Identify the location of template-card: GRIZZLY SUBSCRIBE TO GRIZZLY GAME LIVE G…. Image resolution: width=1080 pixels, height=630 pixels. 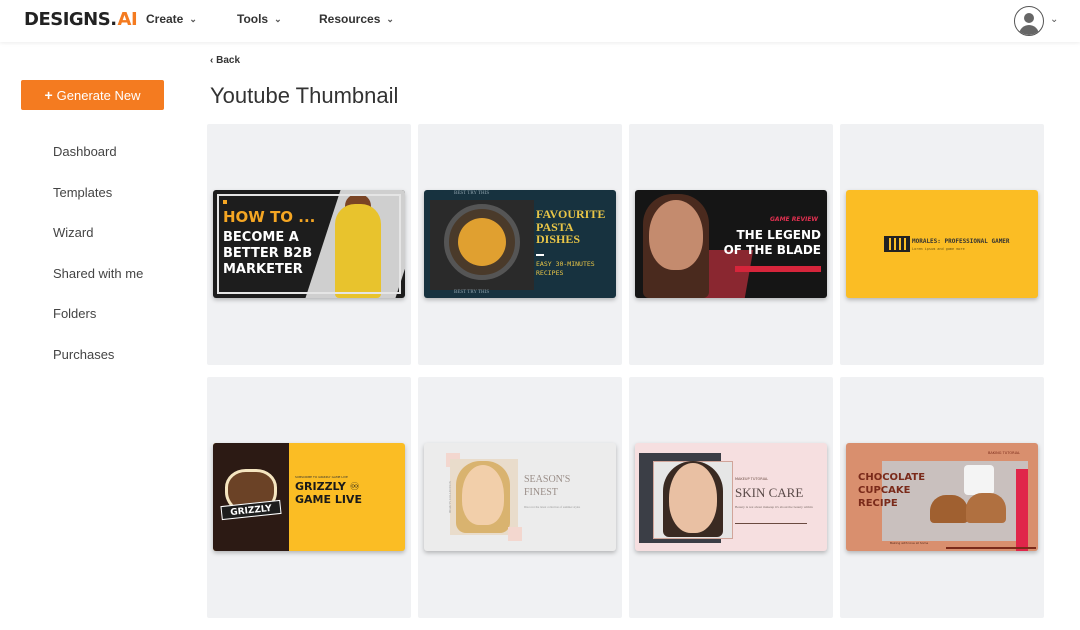
(309, 497).